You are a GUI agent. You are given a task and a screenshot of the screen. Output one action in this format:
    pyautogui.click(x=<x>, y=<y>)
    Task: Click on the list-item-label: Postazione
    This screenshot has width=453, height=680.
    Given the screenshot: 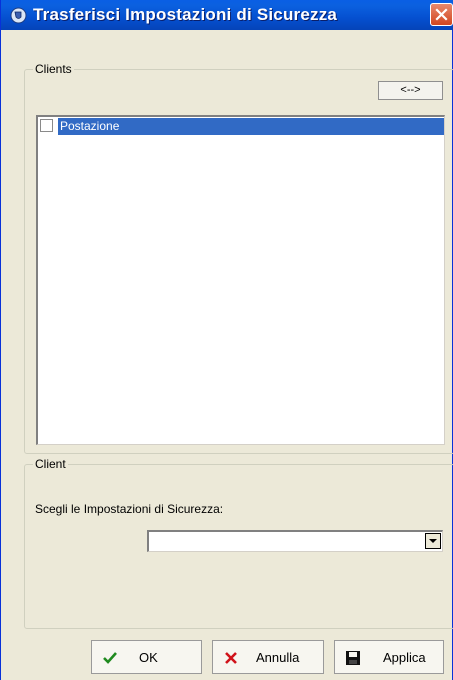 What is the action you would take?
    pyautogui.click(x=251, y=126)
    